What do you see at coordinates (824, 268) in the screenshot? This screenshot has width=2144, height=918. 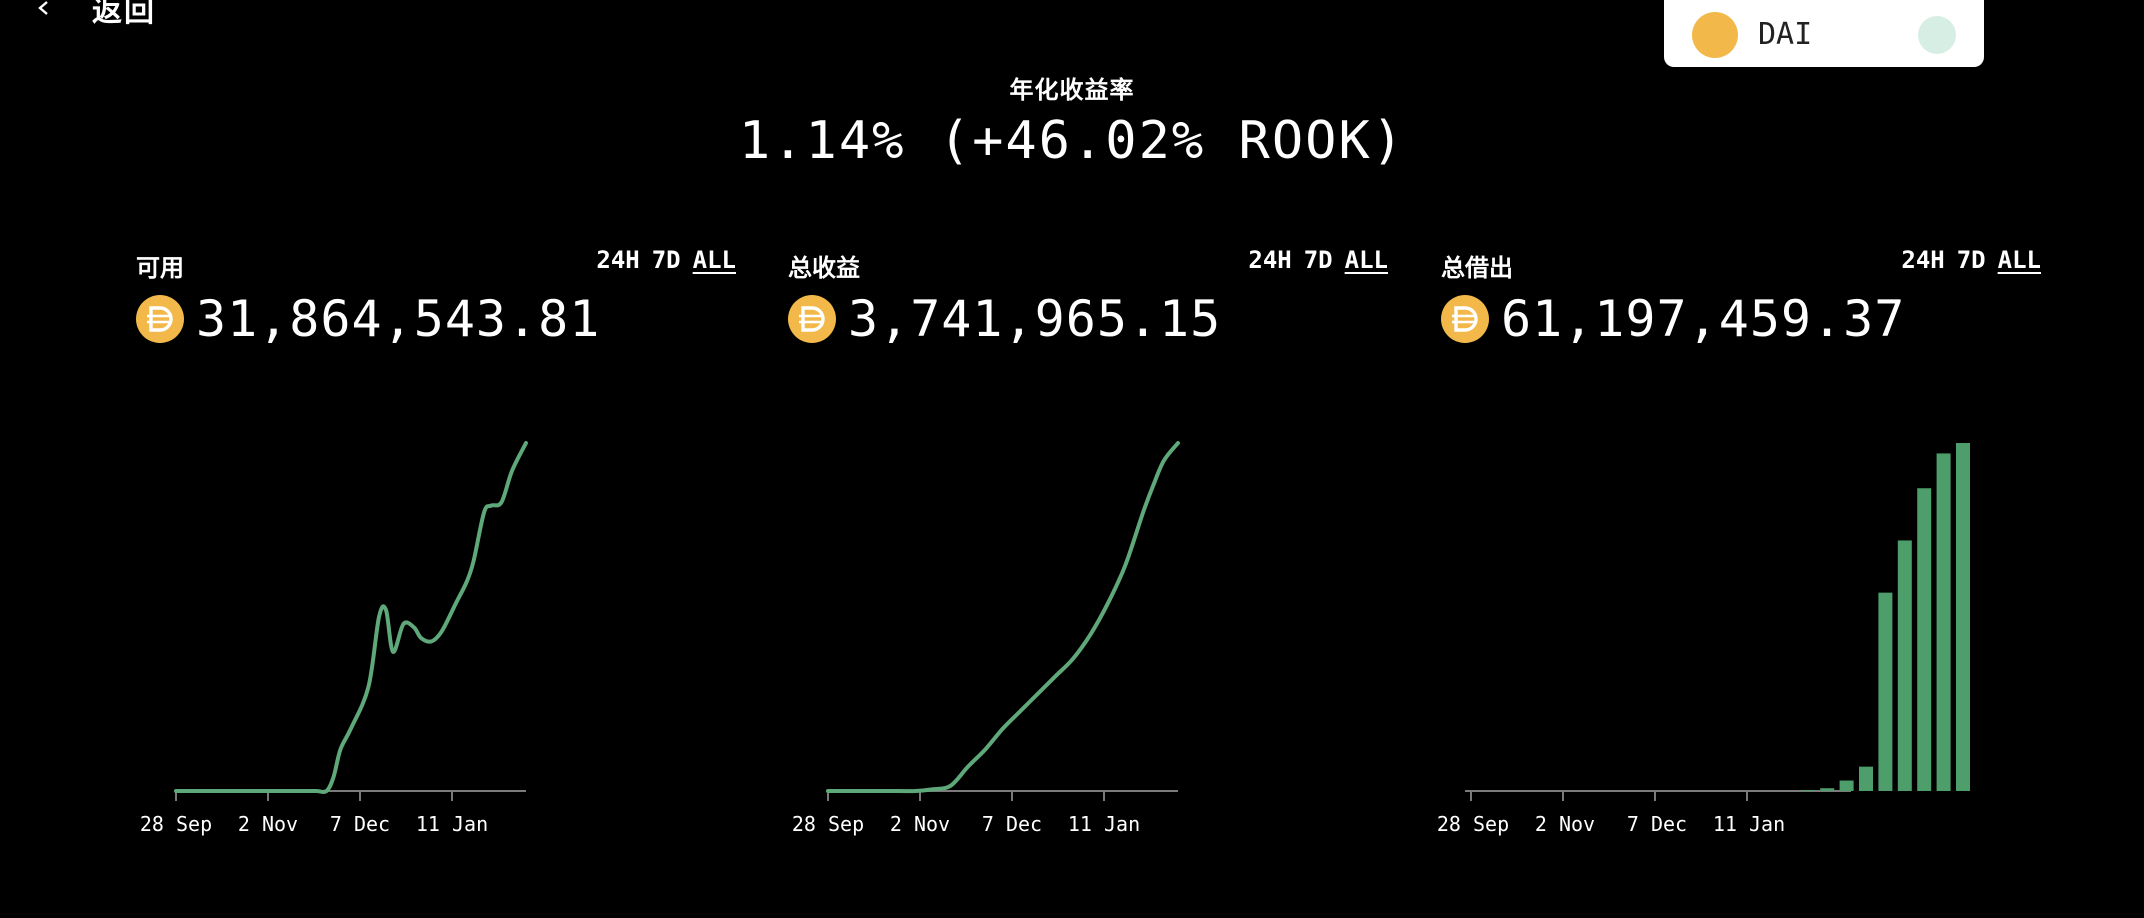 I see `panel-title: 总收益` at bounding box center [824, 268].